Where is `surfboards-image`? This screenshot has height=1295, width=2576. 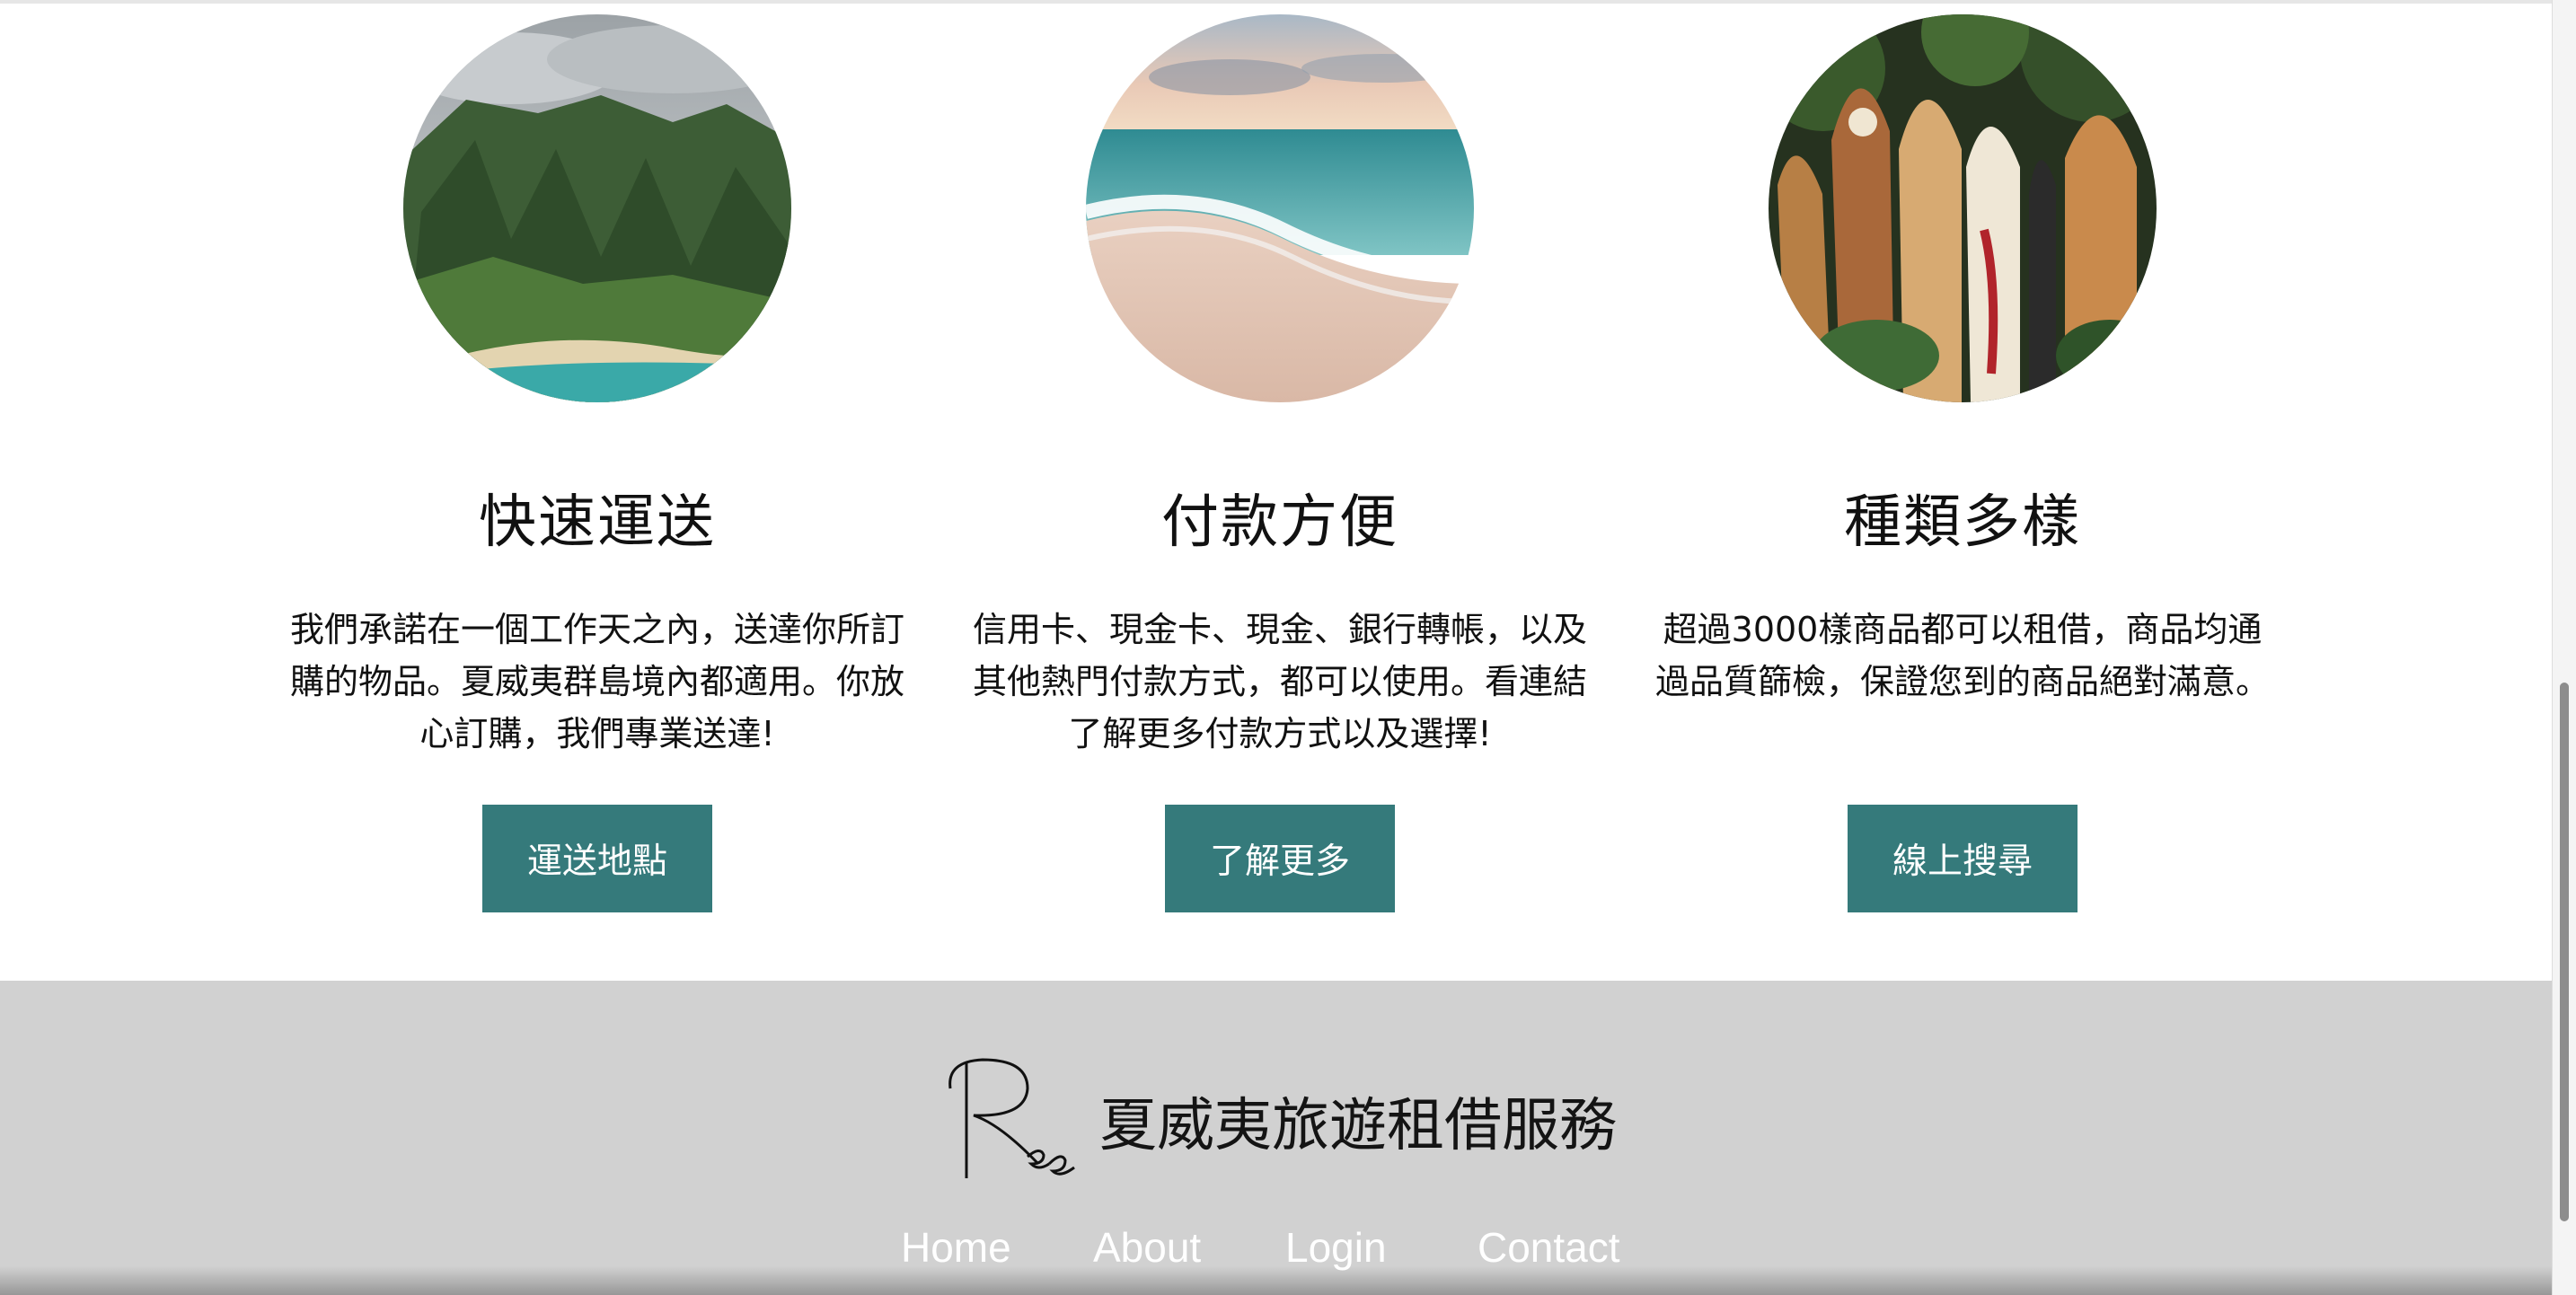 surfboards-image is located at coordinates (1963, 208).